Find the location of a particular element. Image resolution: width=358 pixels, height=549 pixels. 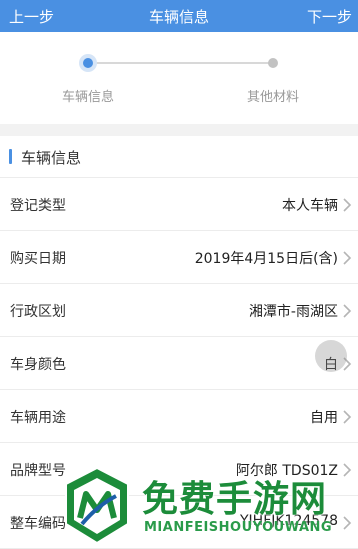

row-label: 整车编码 is located at coordinates (38, 524).